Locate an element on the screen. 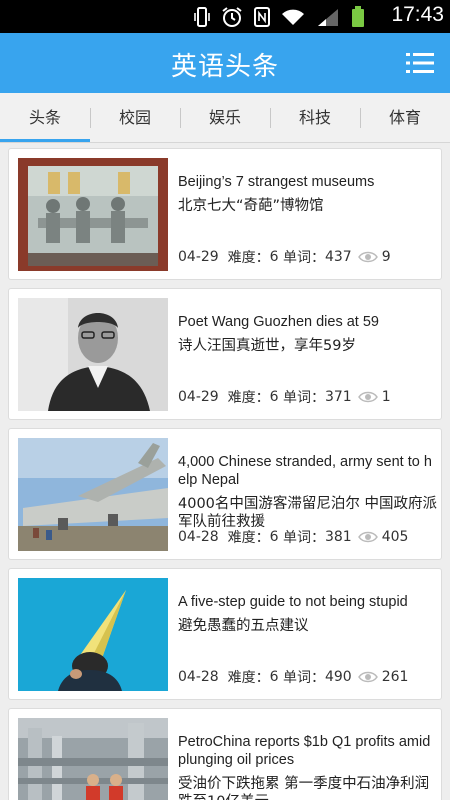 The image size is (450, 800). article-title-en: A five-step guide to not being stupid is located at coordinates (293, 602).